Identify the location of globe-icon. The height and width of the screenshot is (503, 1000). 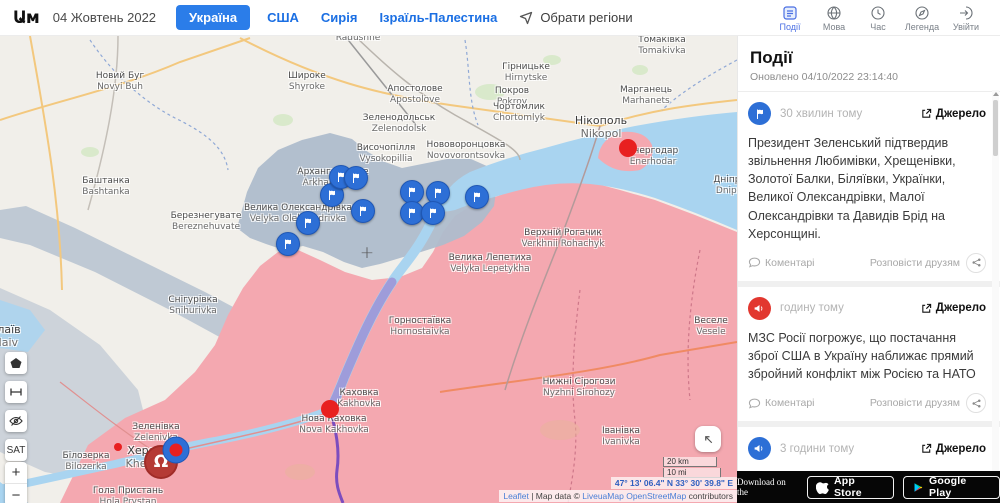
(834, 12).